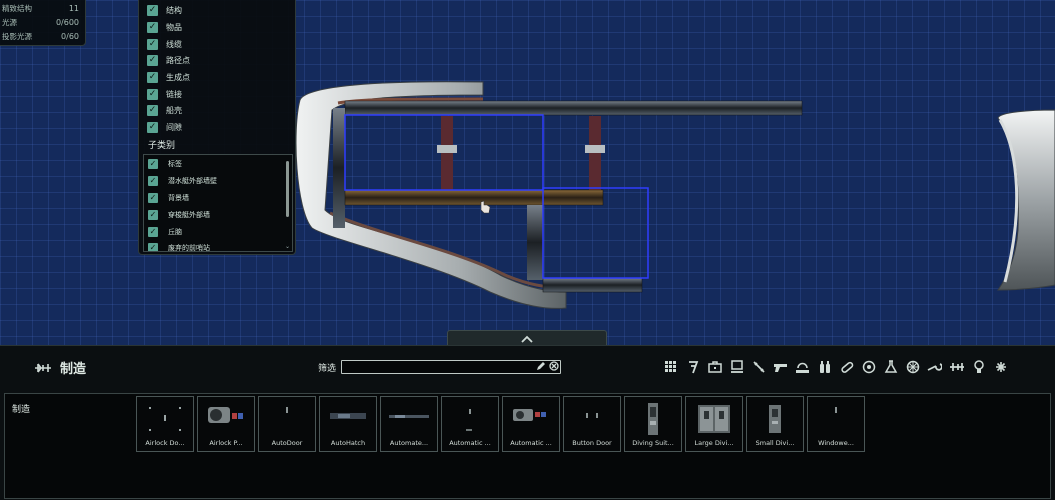  What do you see at coordinates (287, 410) in the screenshot?
I see `autodoor-thumbnail` at bounding box center [287, 410].